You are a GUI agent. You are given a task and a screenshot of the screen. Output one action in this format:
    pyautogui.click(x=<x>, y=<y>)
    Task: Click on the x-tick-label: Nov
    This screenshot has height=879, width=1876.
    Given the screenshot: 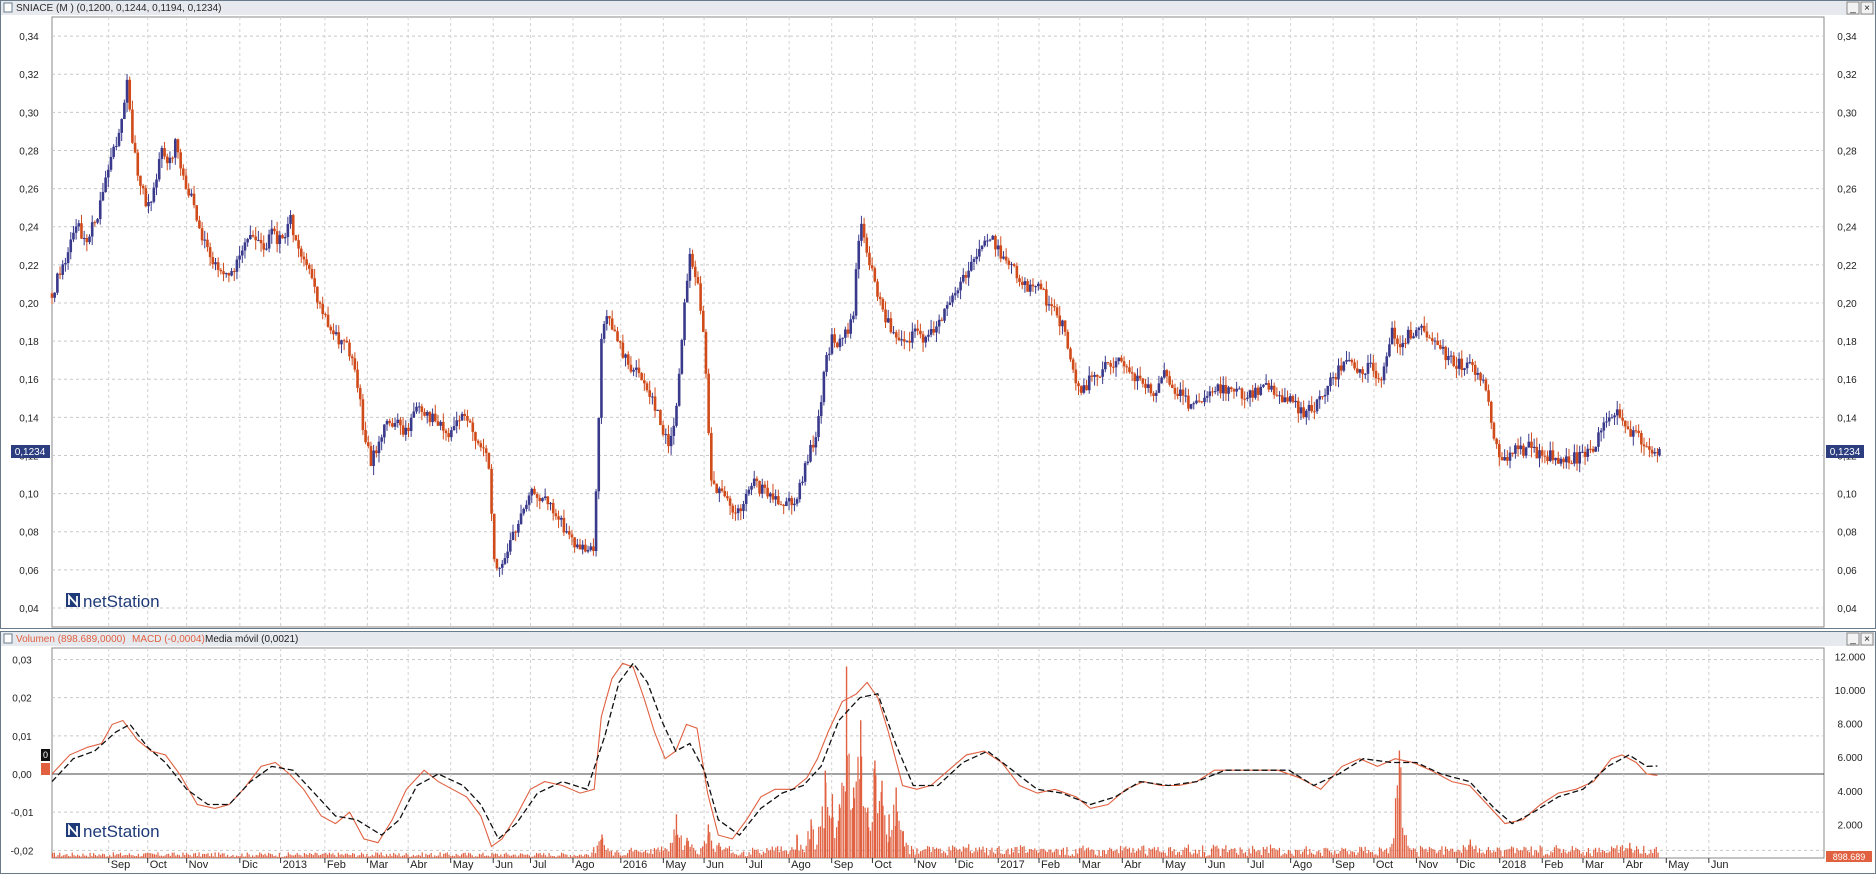 What is the action you would take?
    pyautogui.click(x=927, y=865)
    